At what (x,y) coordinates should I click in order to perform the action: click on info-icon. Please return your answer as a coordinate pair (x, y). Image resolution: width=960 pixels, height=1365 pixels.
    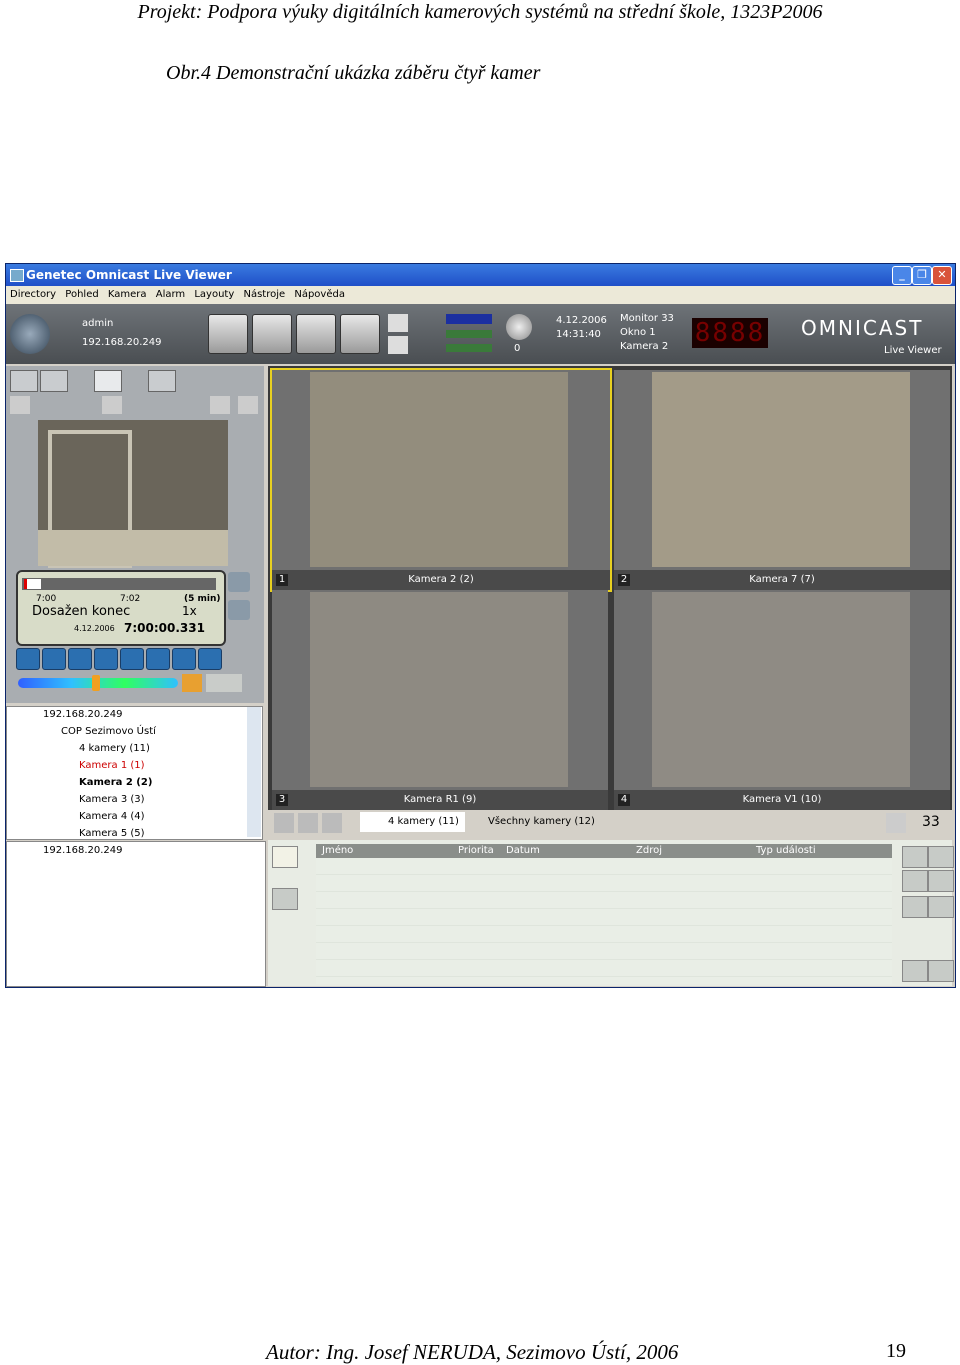
    Looking at the image, I should click on (398, 345).